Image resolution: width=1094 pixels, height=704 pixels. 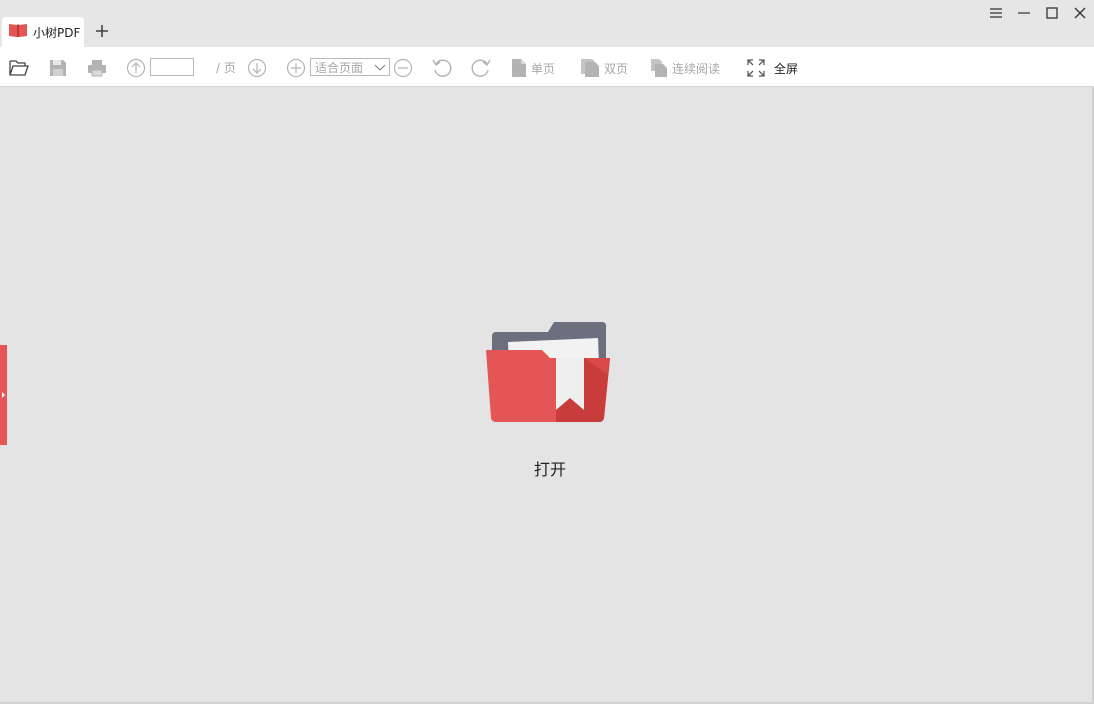 What do you see at coordinates (380, 67) in the screenshot?
I see `chevron-down-icon` at bounding box center [380, 67].